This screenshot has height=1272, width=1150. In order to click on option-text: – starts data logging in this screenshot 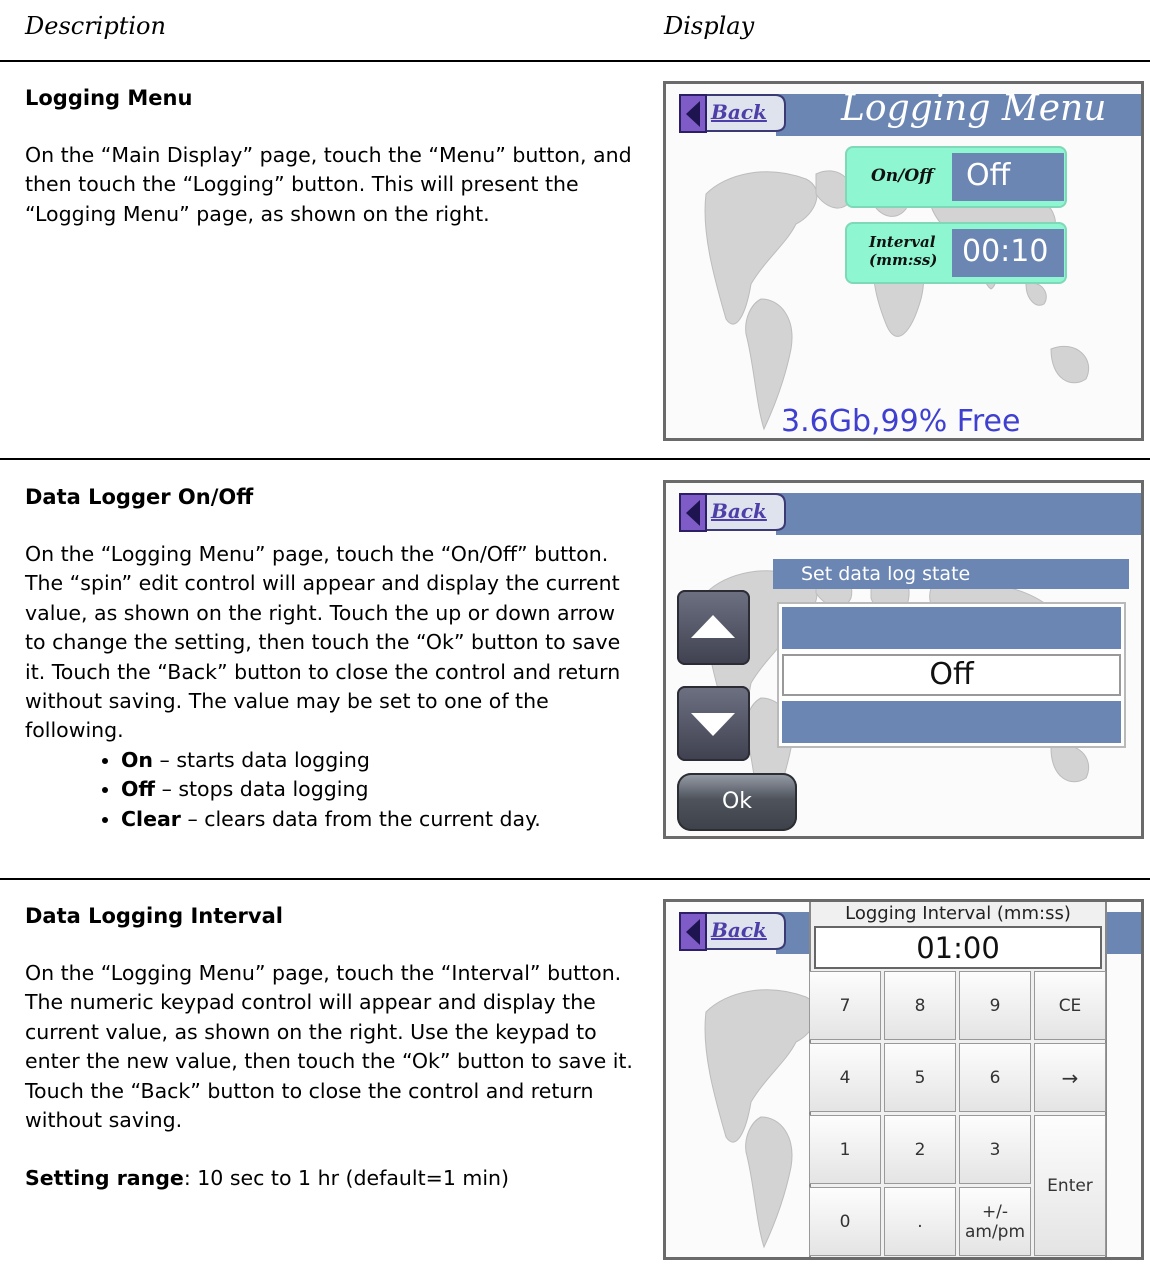, I will do `click(261, 759)`.